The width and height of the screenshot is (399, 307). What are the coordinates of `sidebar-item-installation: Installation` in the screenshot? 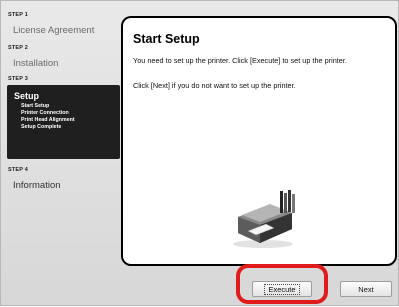 It's located at (36, 63).